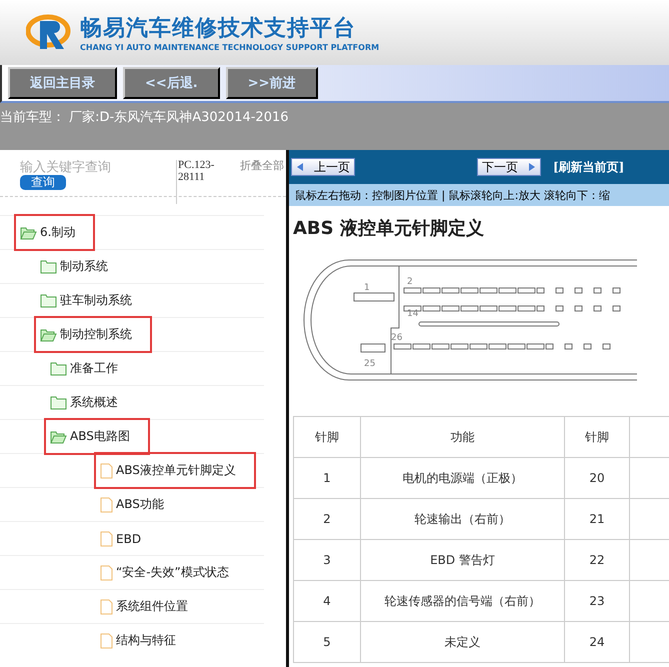 This screenshot has height=667, width=669. I want to click on code-text: PC.123-28111, so click(203, 182).